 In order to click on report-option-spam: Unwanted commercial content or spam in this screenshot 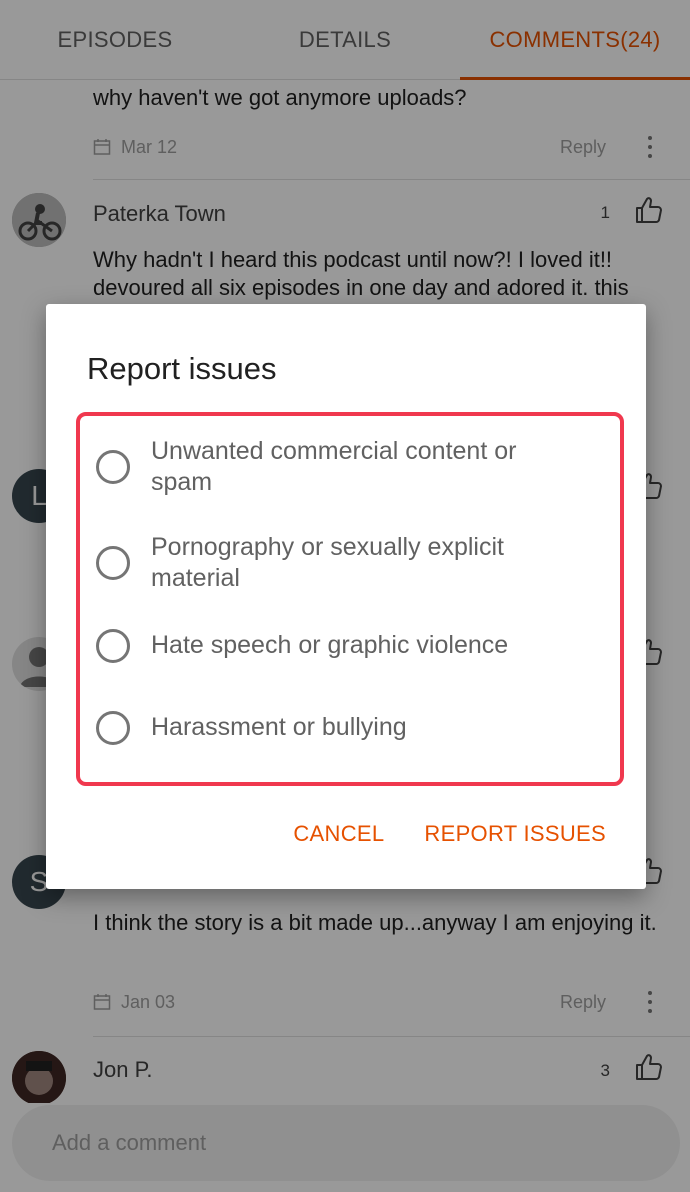, I will do `click(350, 467)`.